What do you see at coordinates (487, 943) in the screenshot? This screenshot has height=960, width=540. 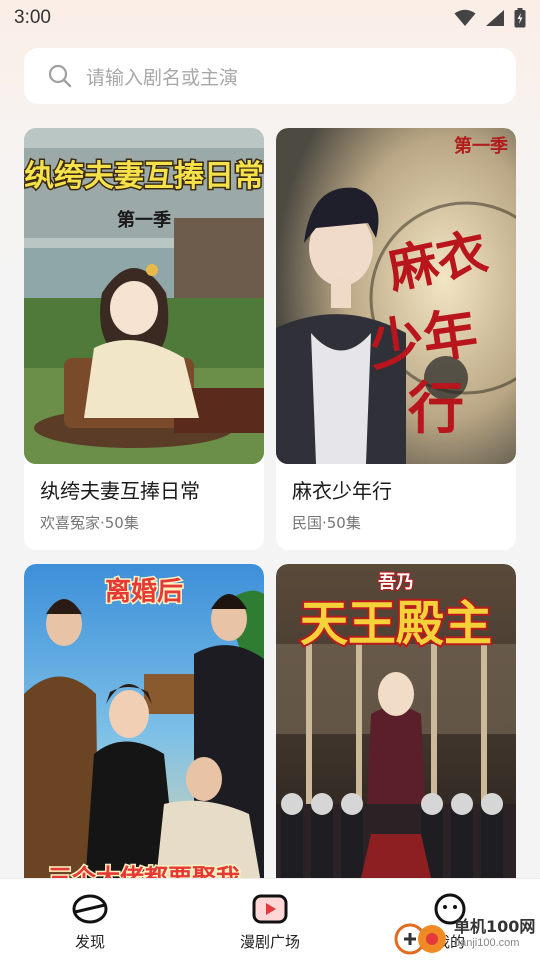 I see `watermark-sub: danji100.com` at bounding box center [487, 943].